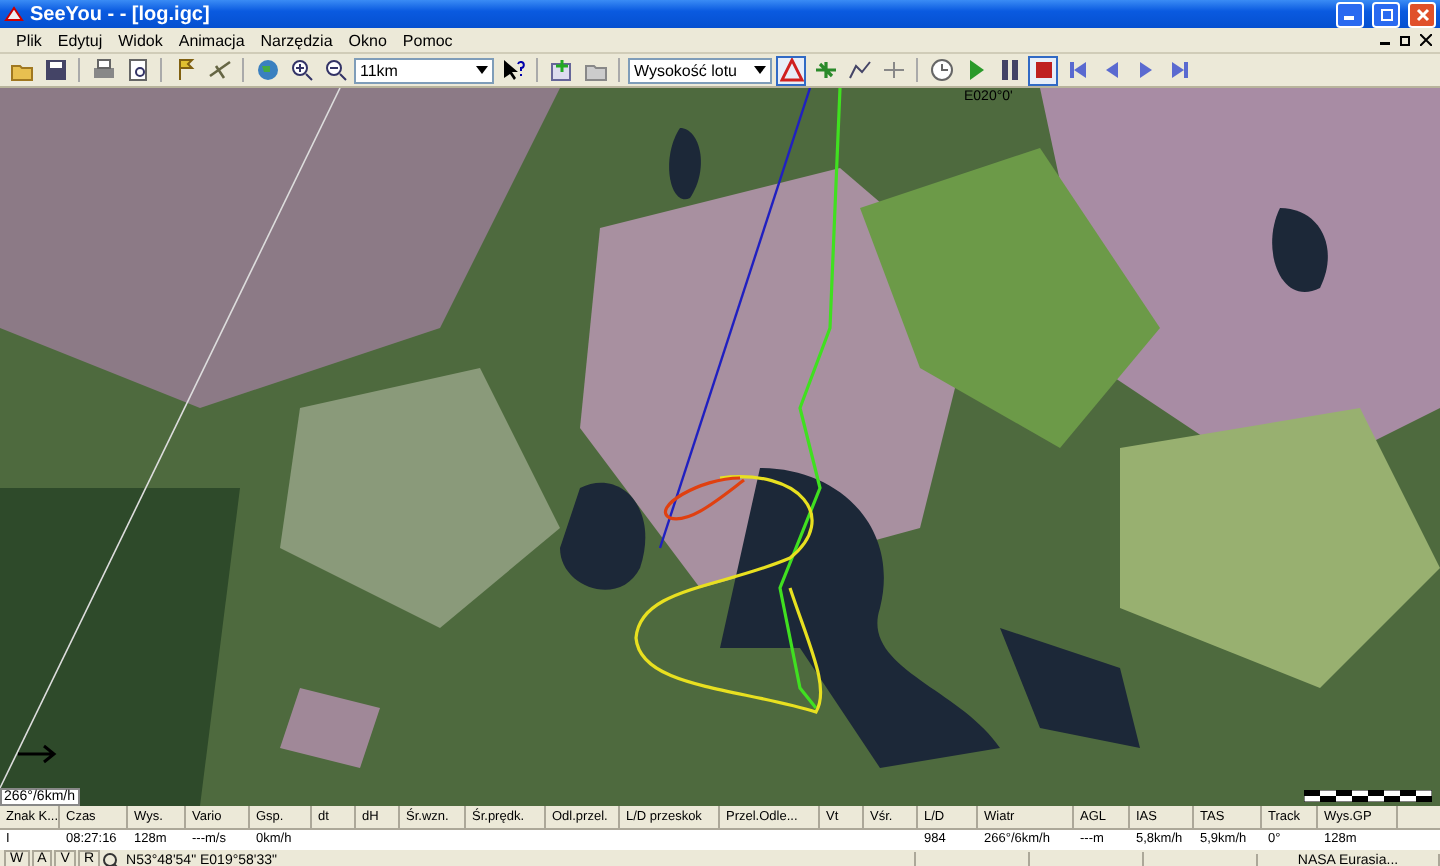 The width and height of the screenshot is (1440, 866). I want to click on zoom-out-icon, so click(335, 70).